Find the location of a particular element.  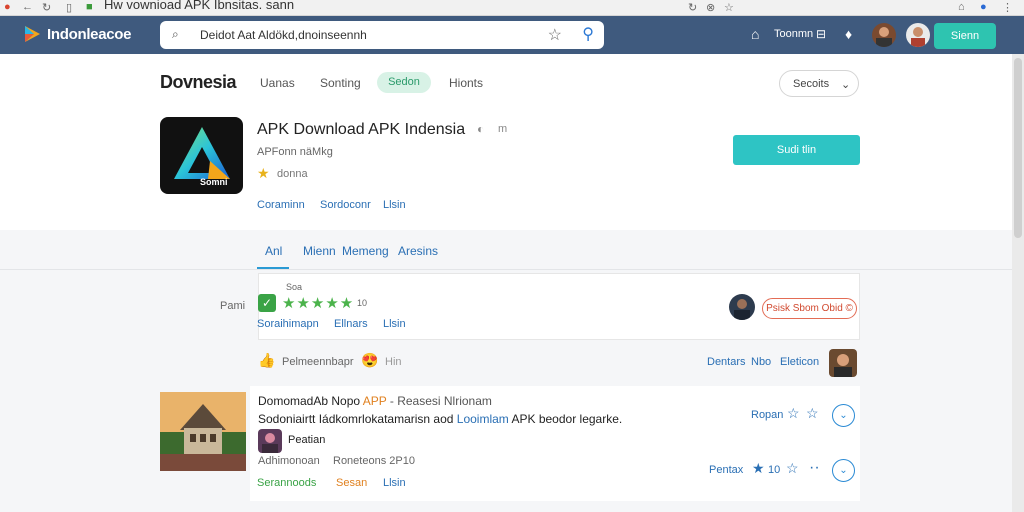

nav-item-active: Sedon is located at coordinates (404, 82).